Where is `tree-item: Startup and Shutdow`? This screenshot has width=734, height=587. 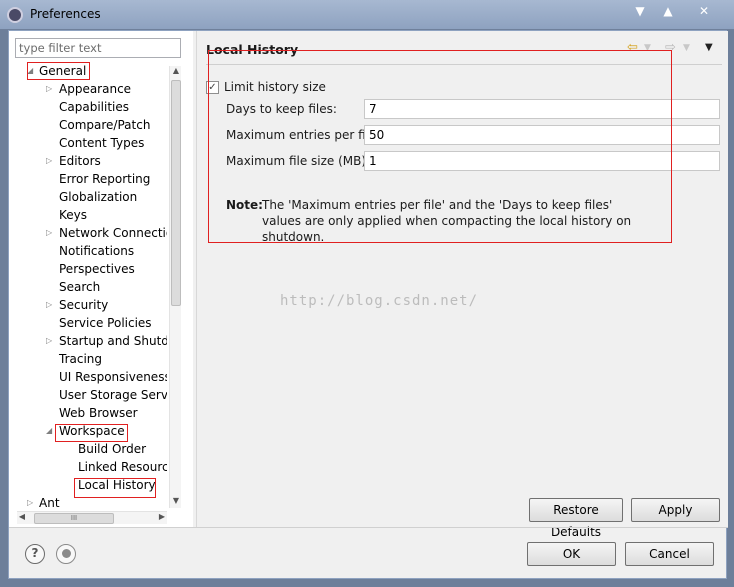
tree-item: Startup and Shutdow is located at coordinates (113, 341).